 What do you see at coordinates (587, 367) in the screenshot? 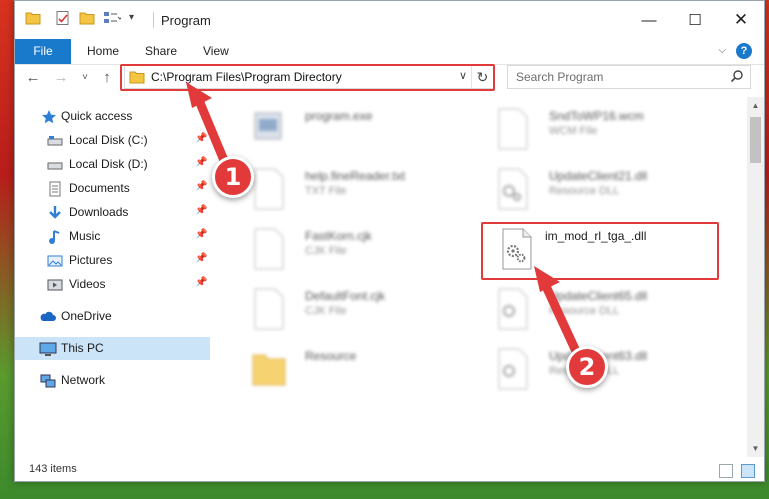
I see `step-badge-2: 2` at bounding box center [587, 367].